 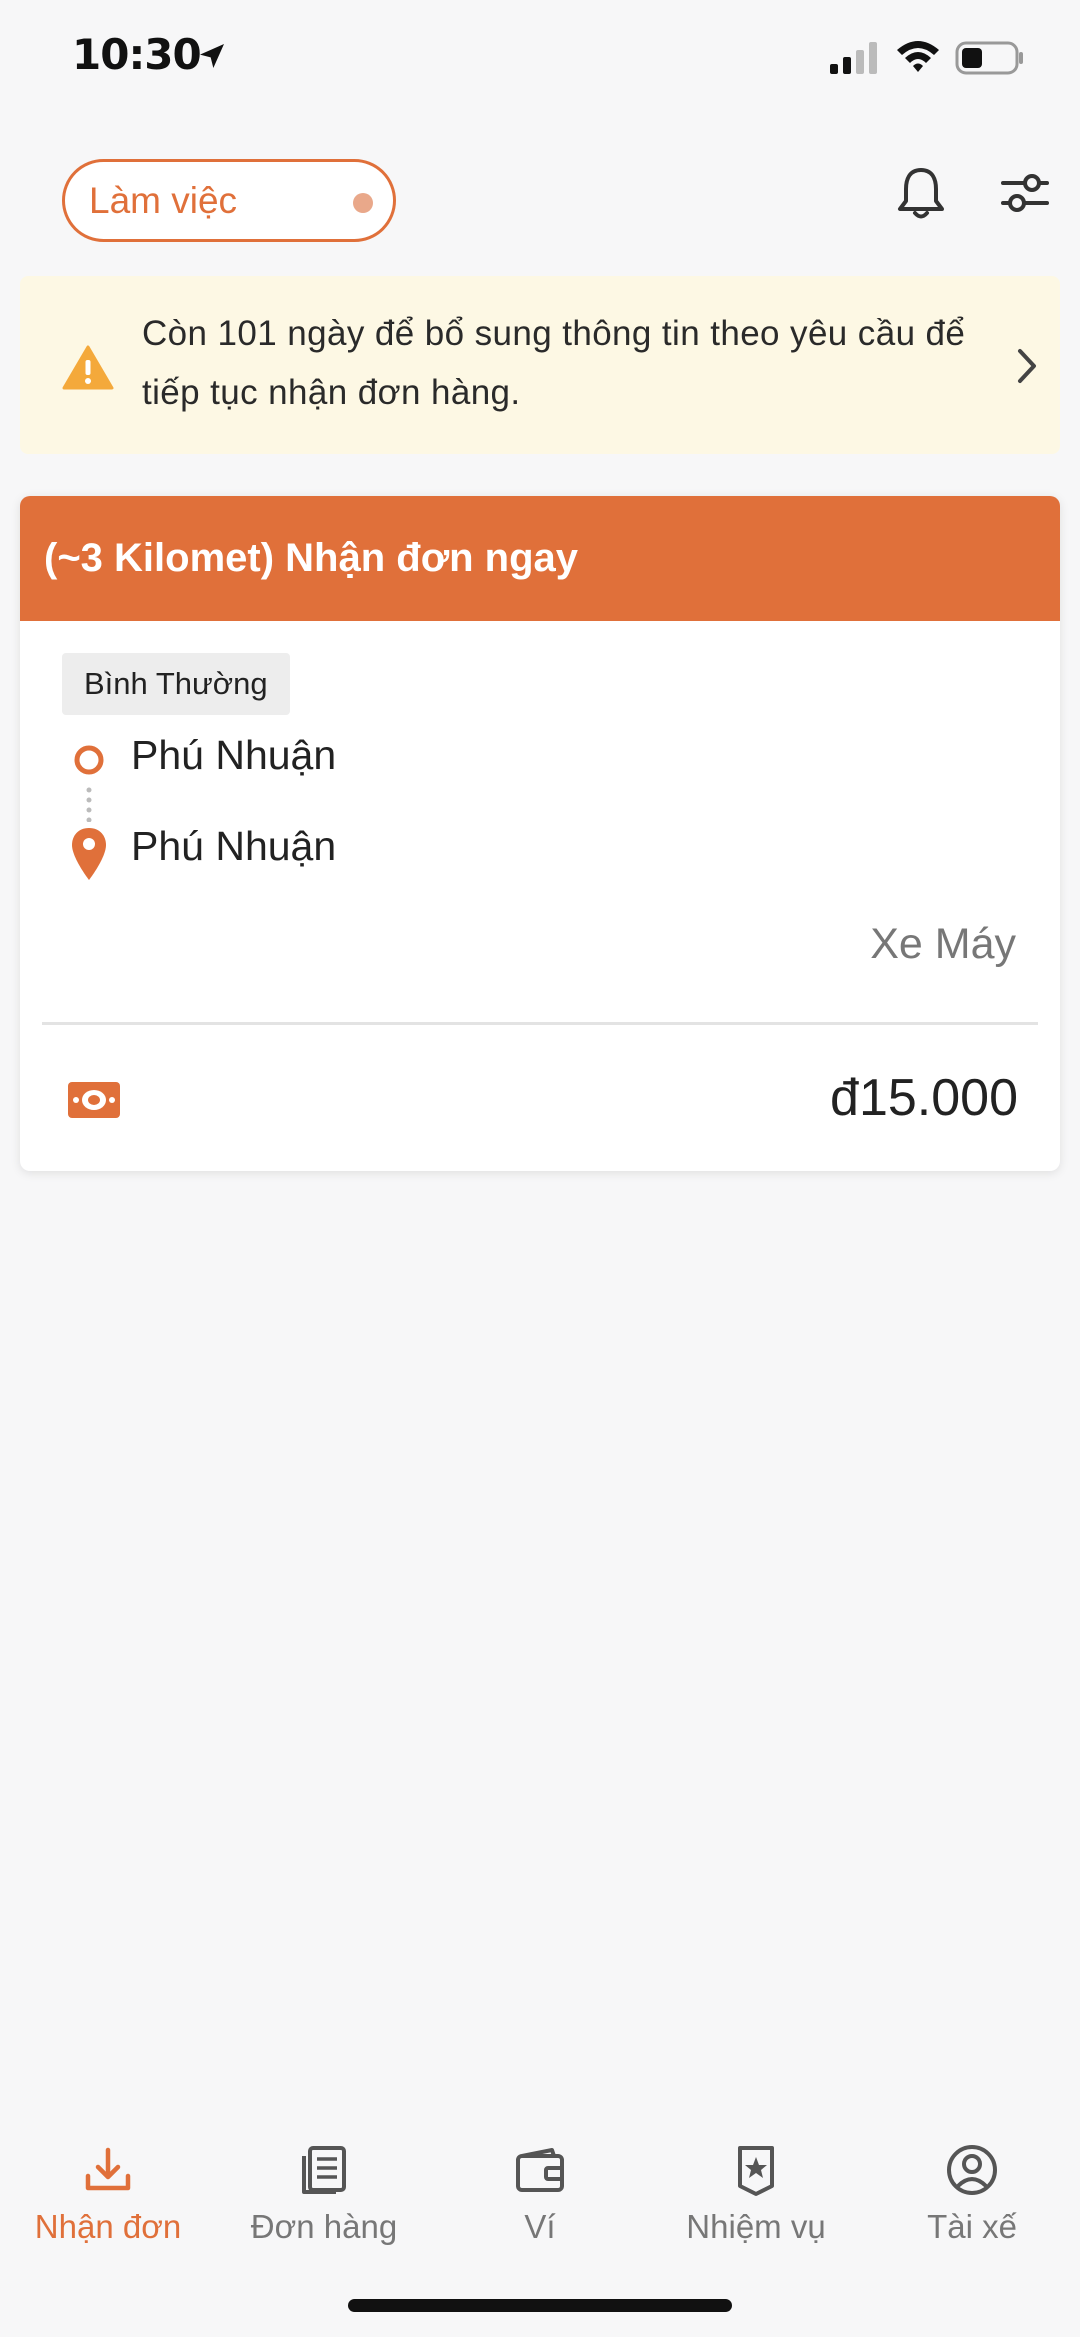 What do you see at coordinates (943, 944) in the screenshot?
I see `vehicle-type: Xe Máy` at bounding box center [943, 944].